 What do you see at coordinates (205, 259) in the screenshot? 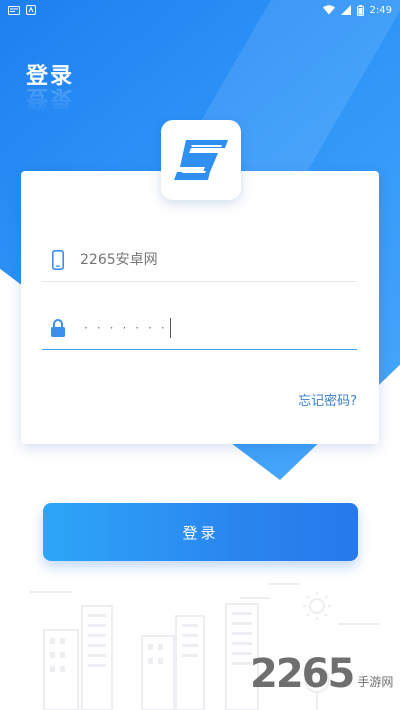
I see `username-input` at bounding box center [205, 259].